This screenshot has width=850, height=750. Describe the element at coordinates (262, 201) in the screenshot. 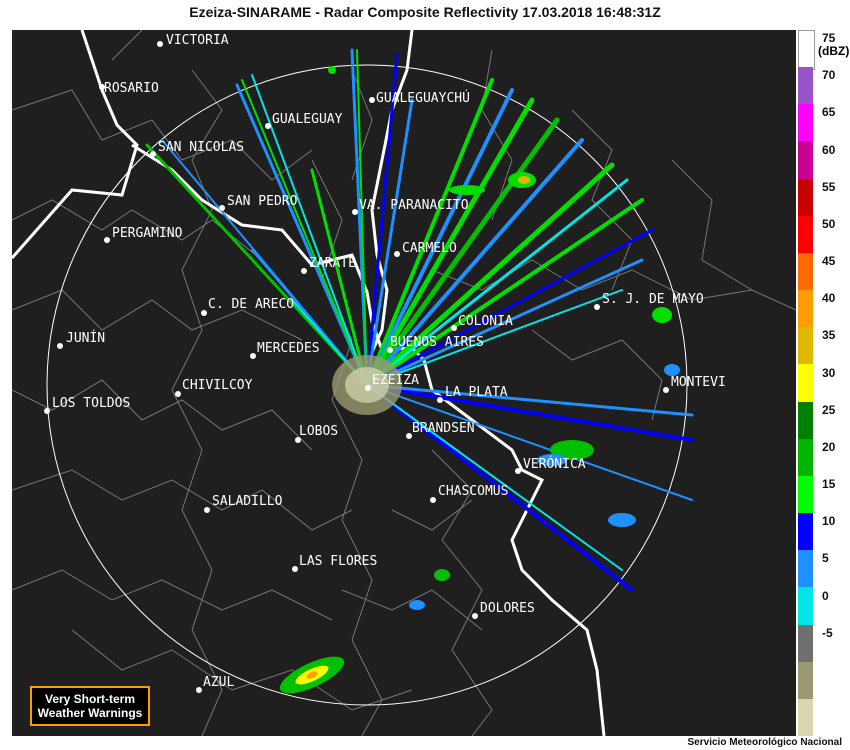

I see `city-label-san-pedro: SAN PEDRO` at that location.